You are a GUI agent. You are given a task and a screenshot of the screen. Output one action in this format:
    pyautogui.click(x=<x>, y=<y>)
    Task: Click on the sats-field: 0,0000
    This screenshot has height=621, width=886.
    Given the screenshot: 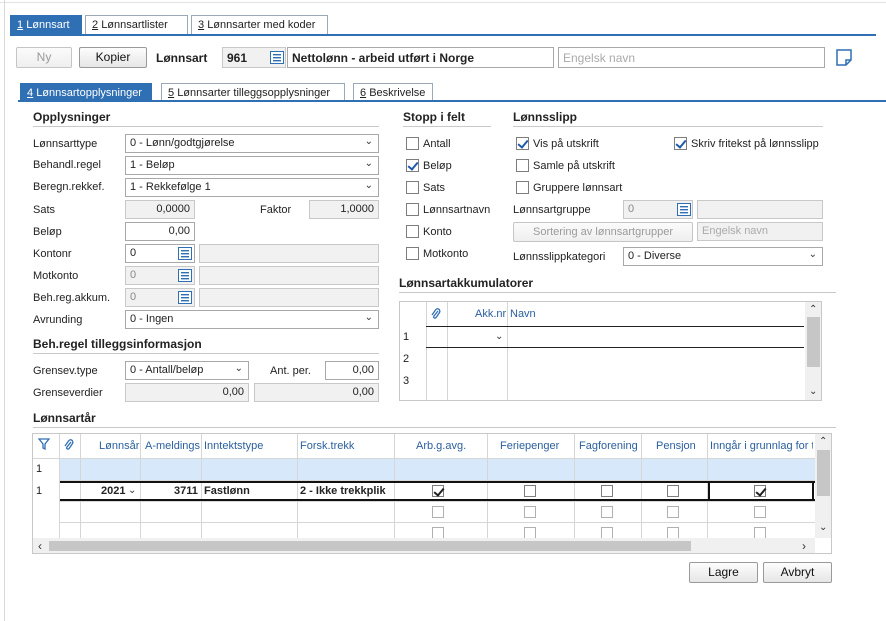 What is the action you would take?
    pyautogui.click(x=160, y=209)
    